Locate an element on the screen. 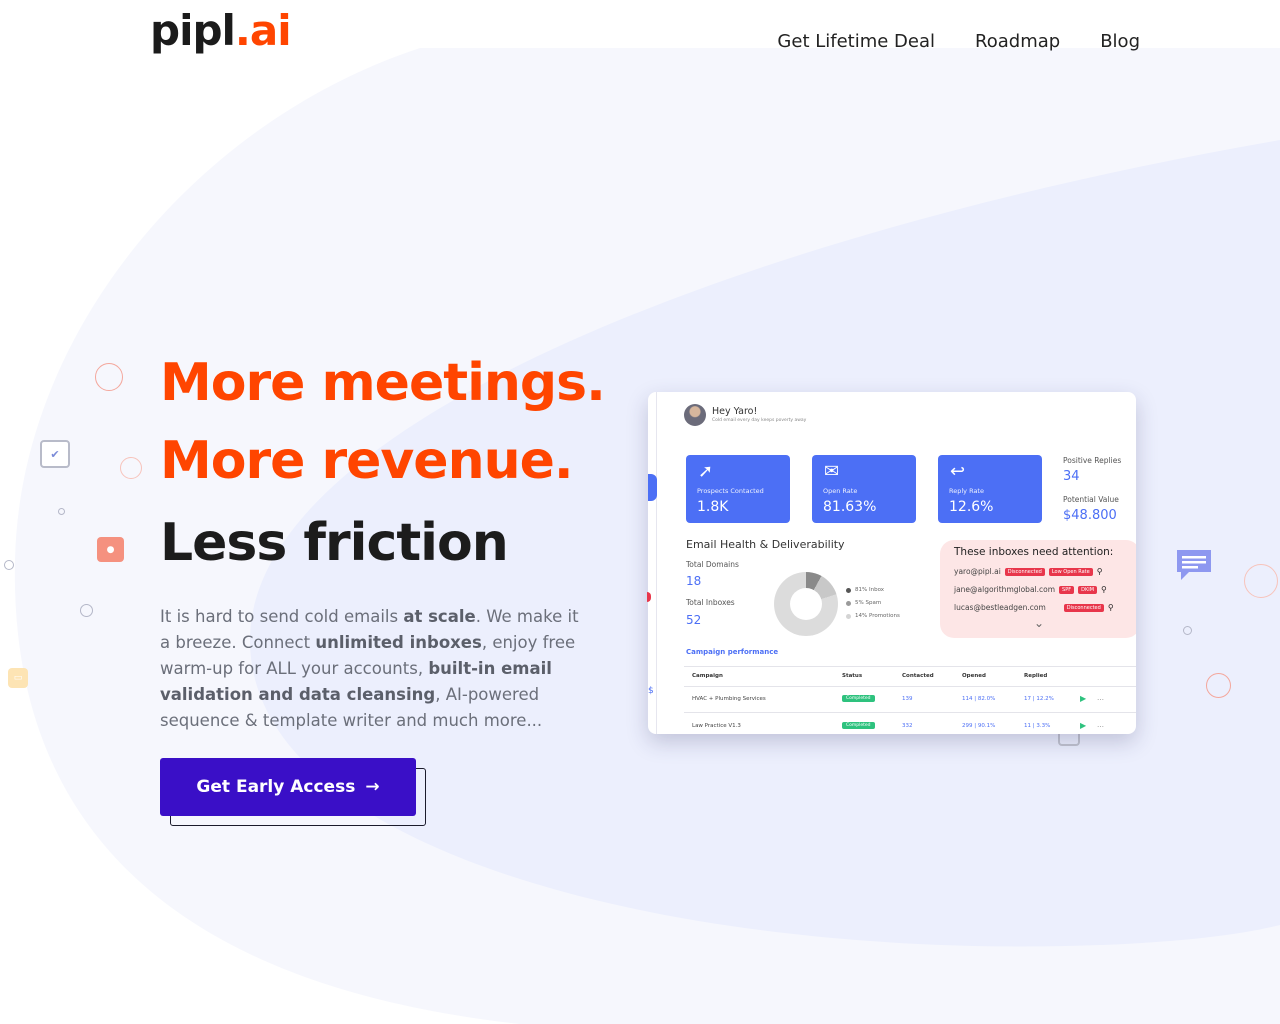 The height and width of the screenshot is (1024, 1280). envelope-open-icon: ✉ is located at coordinates (832, 471).